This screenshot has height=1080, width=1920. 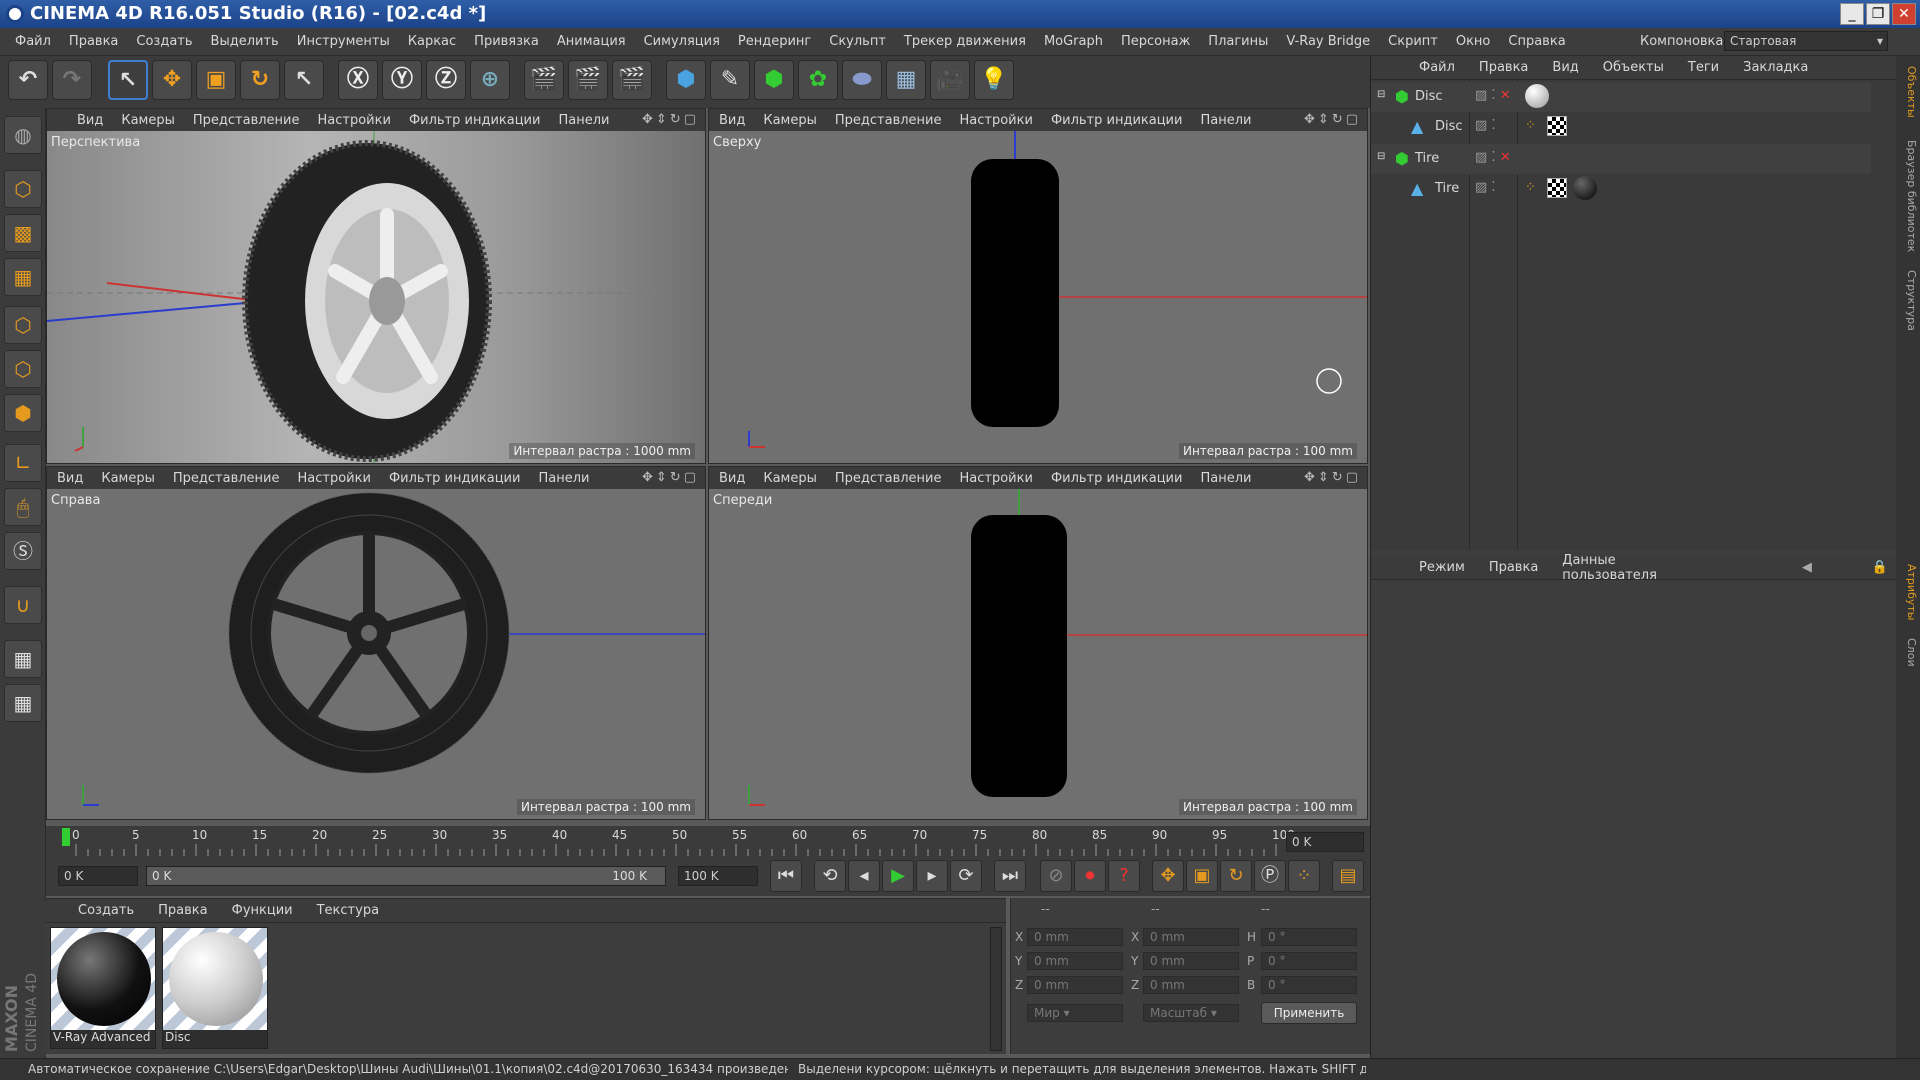 What do you see at coordinates (402, 80) in the screenshot?
I see `axis-y-icon: Ⓨ` at bounding box center [402, 80].